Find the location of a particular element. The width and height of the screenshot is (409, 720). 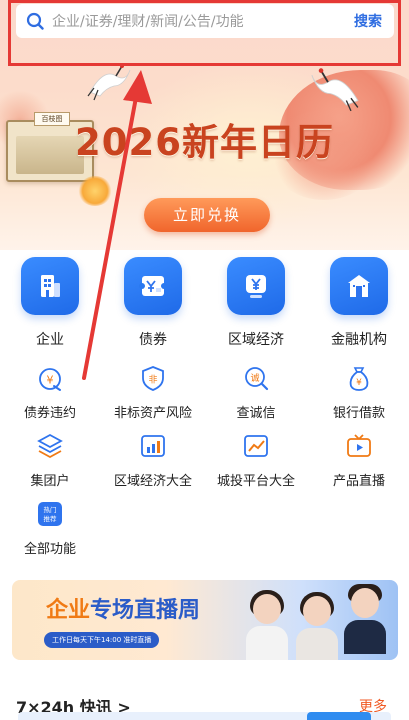

building-icon is located at coordinates (50, 286).